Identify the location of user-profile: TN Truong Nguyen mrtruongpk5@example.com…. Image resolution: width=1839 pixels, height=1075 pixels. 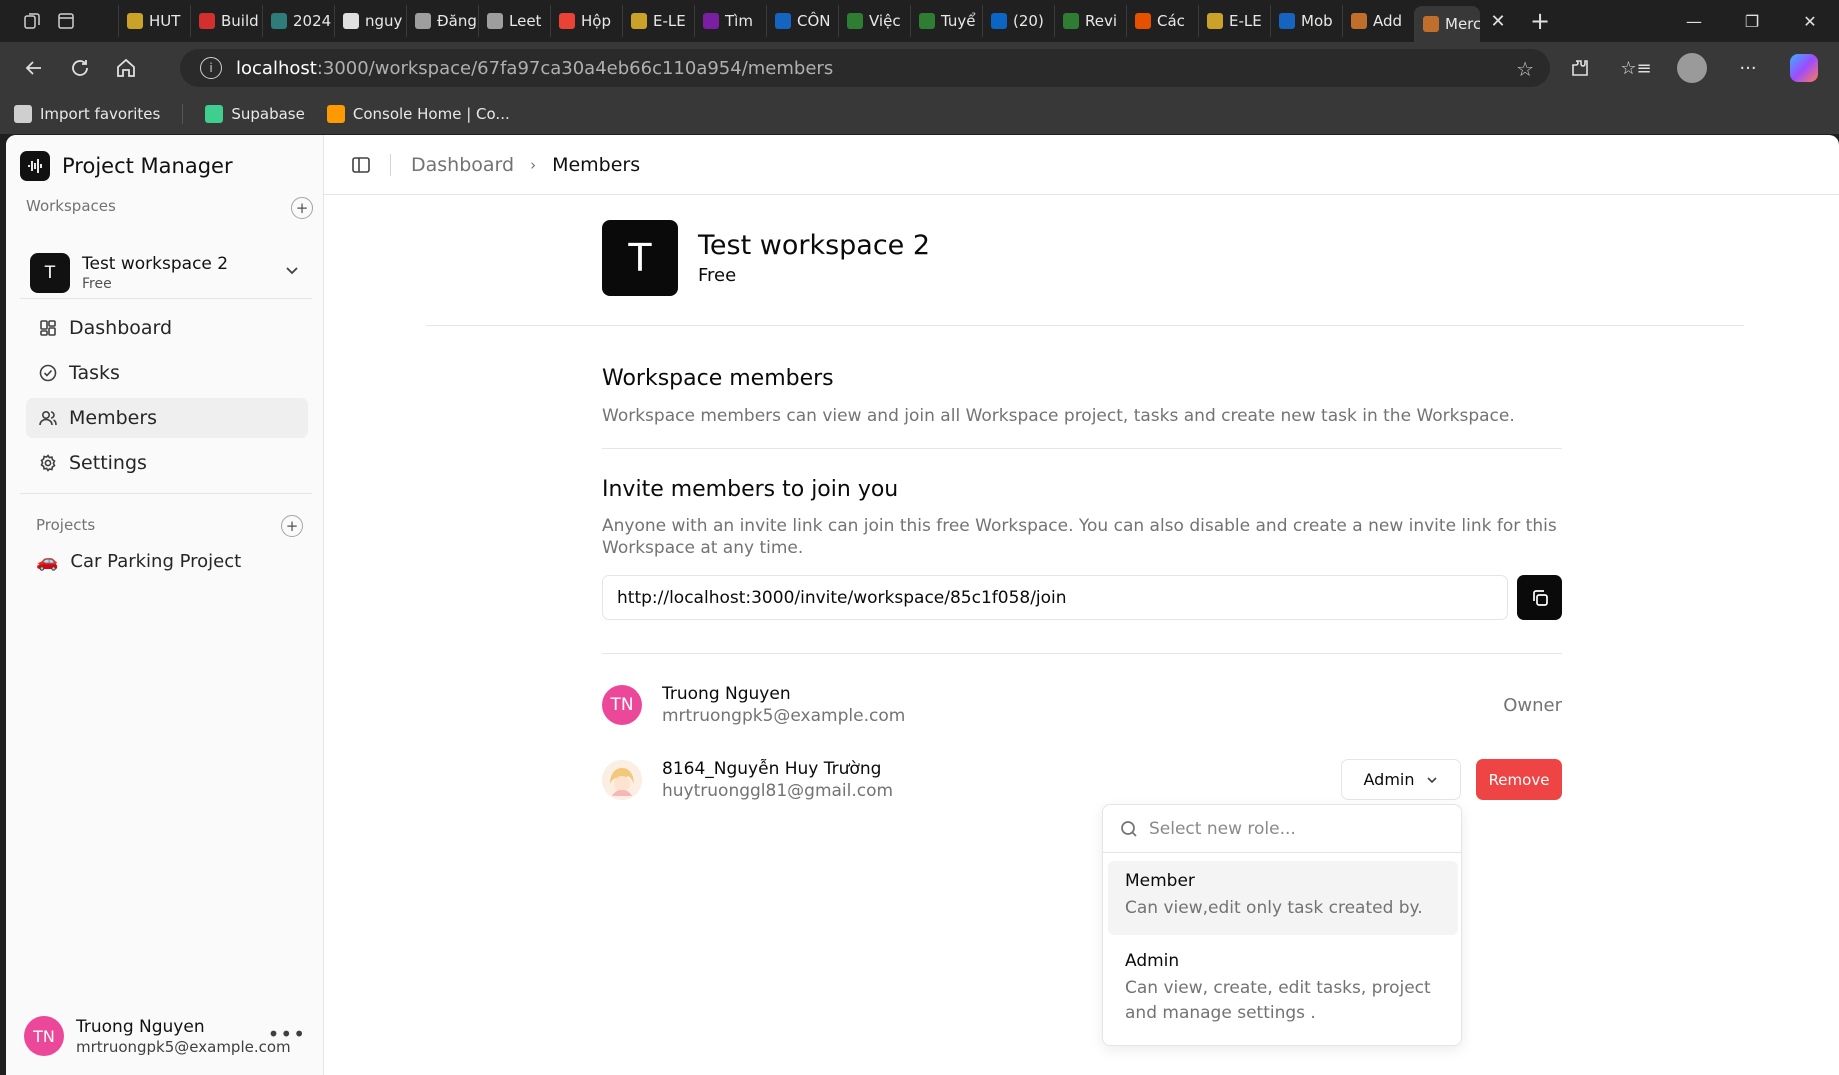
(169, 1036).